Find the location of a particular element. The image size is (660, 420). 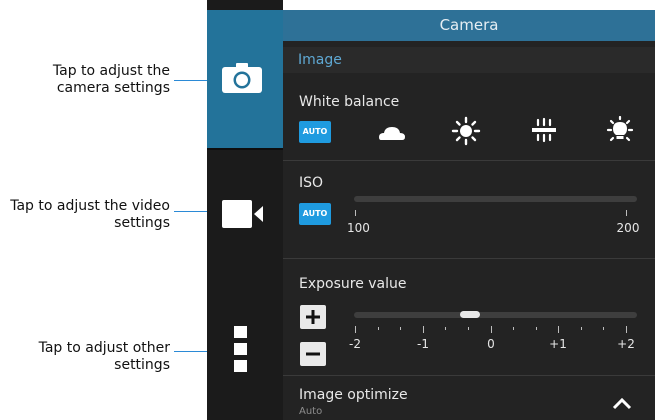

minus-icon is located at coordinates (313, 354).